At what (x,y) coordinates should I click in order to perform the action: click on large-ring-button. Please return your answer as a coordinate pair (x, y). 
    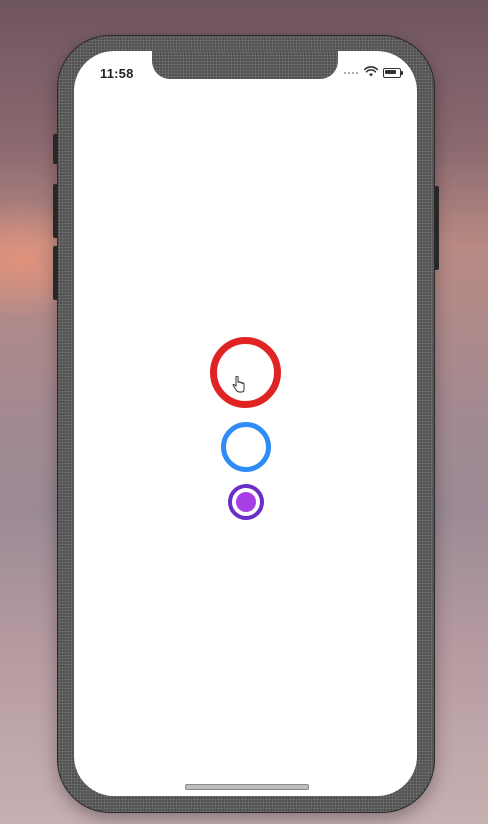
    Looking at the image, I should click on (245, 372).